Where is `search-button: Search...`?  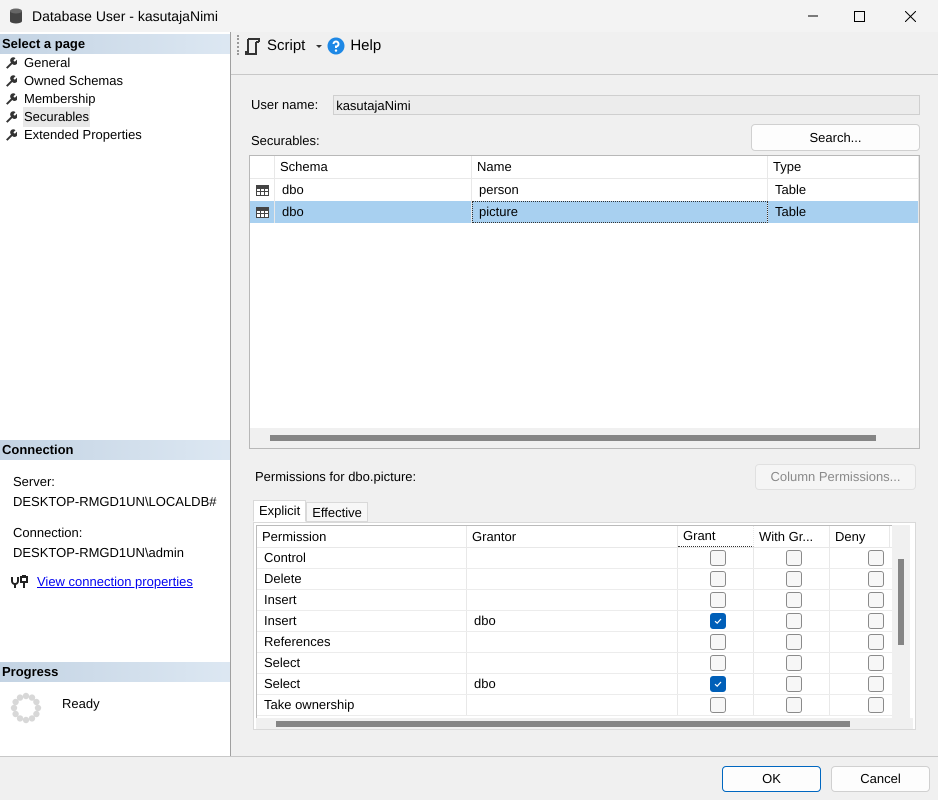
search-button: Search... is located at coordinates (835, 137).